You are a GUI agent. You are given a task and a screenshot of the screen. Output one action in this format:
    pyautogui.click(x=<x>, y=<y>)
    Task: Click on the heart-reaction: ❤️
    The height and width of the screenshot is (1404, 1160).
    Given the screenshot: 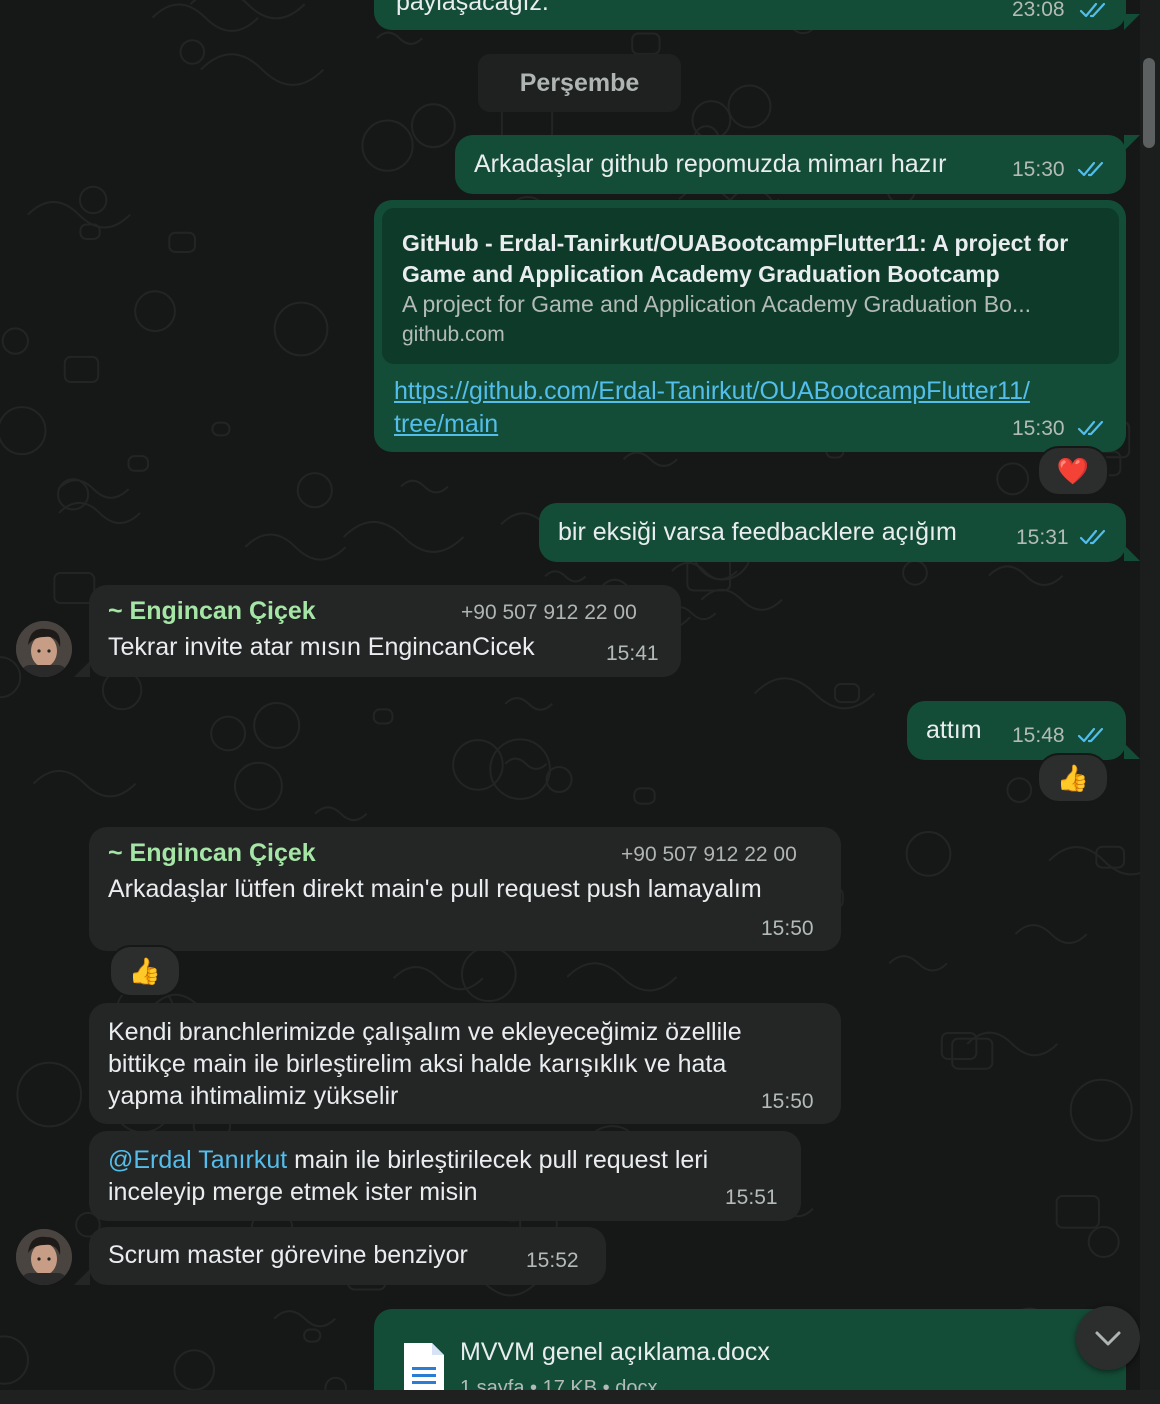 What is the action you would take?
    pyautogui.click(x=1073, y=470)
    